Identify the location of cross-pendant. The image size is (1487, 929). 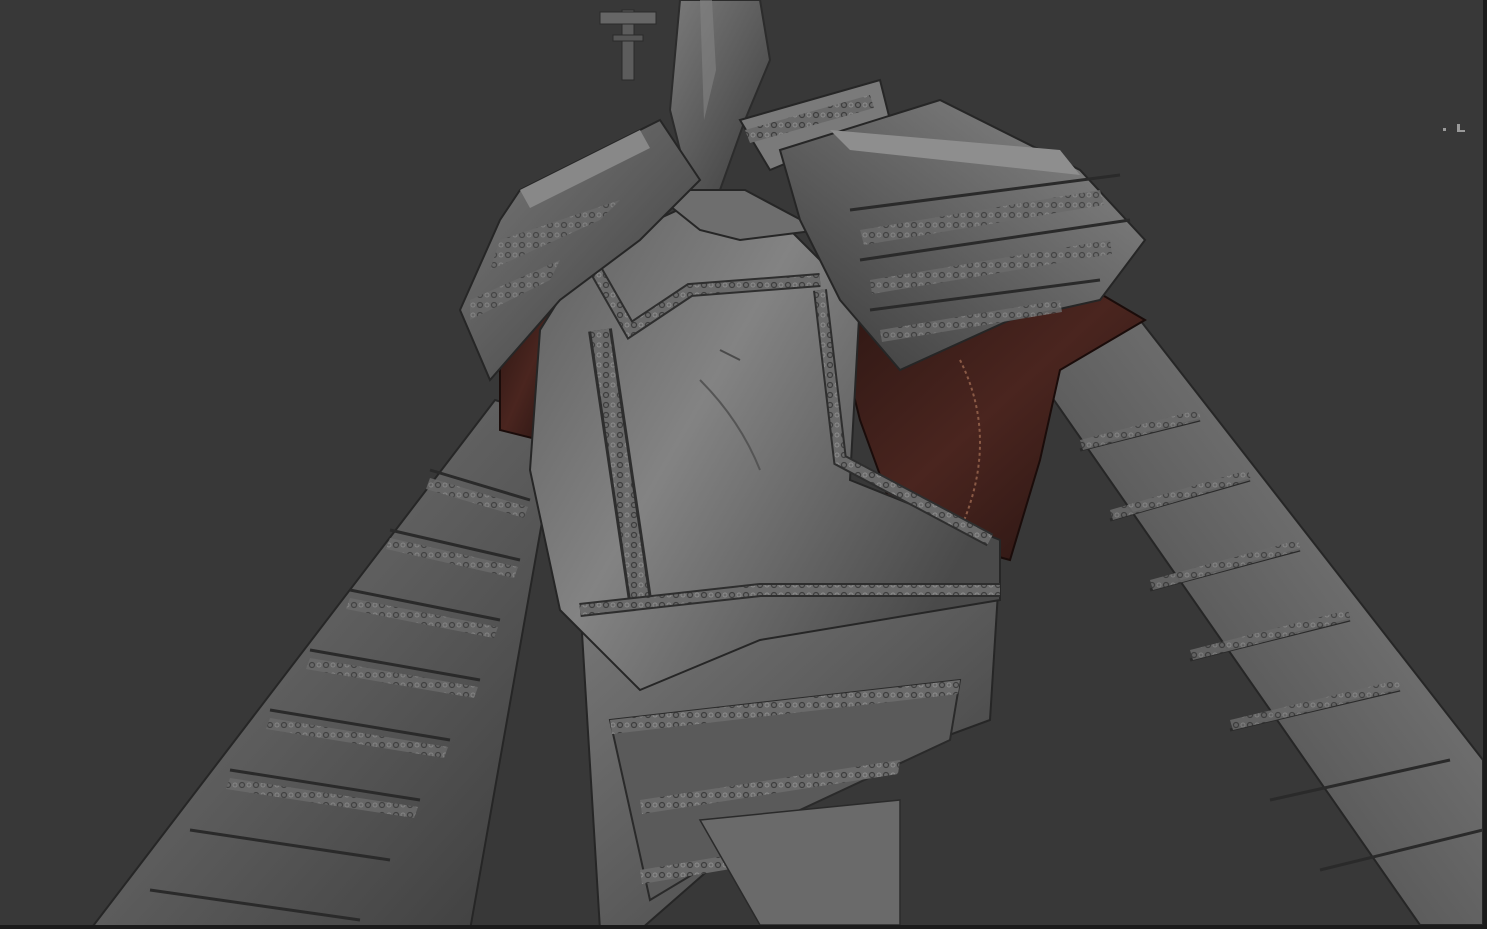
(628, 45).